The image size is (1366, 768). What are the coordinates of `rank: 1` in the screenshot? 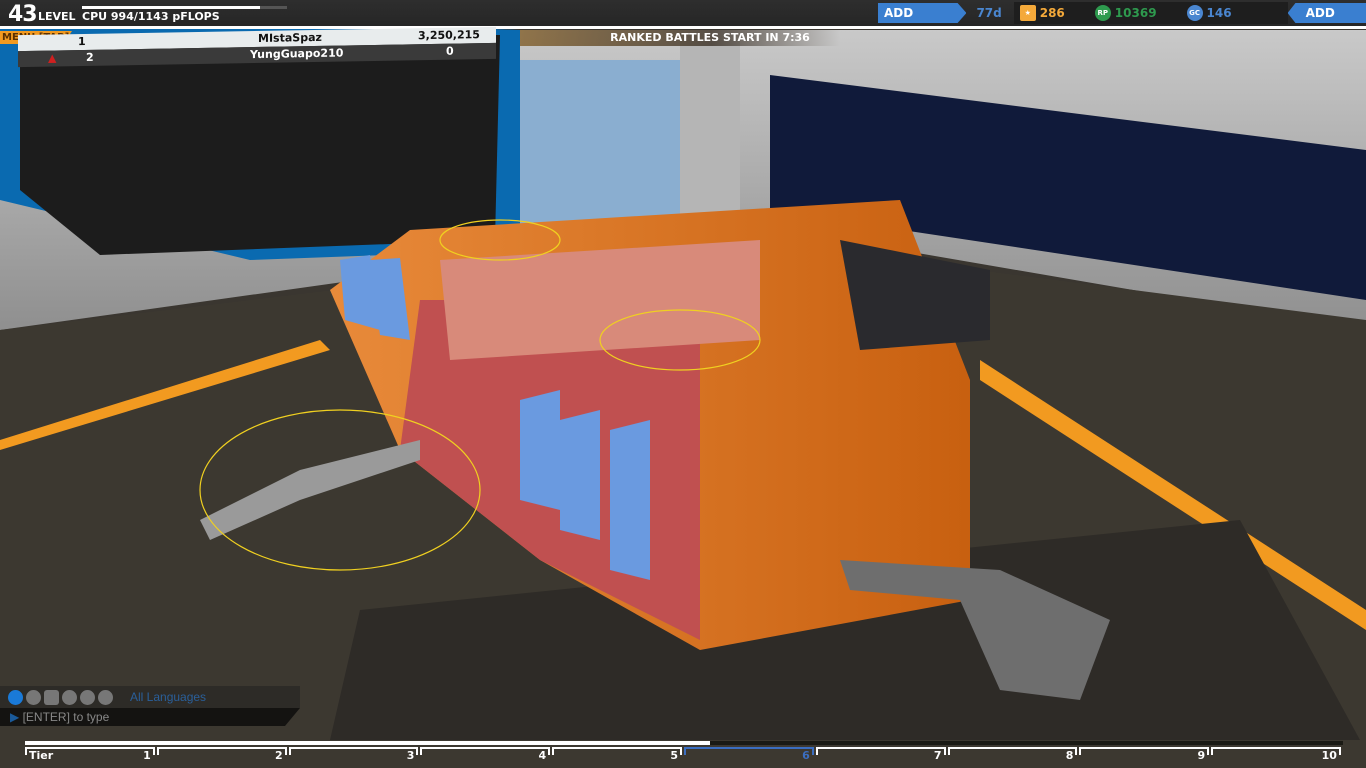 It's located at (82, 41).